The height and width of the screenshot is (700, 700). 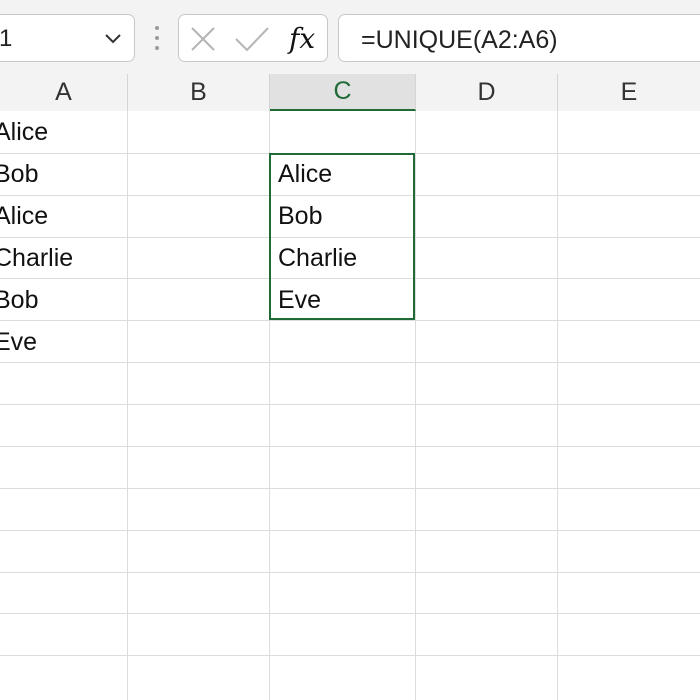 I want to click on enter-check-icon, so click(x=252, y=39).